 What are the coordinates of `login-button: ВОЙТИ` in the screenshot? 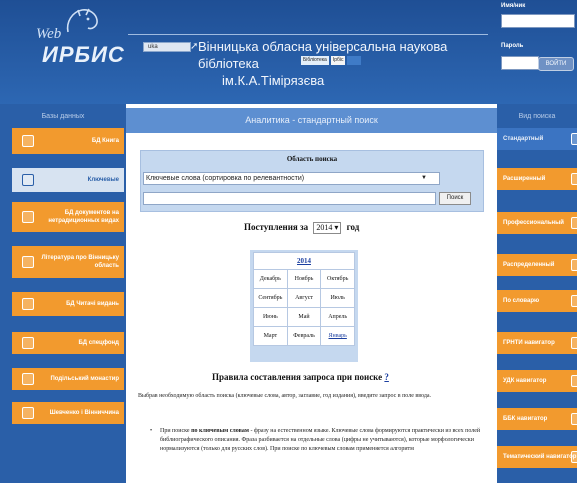 It's located at (556, 64).